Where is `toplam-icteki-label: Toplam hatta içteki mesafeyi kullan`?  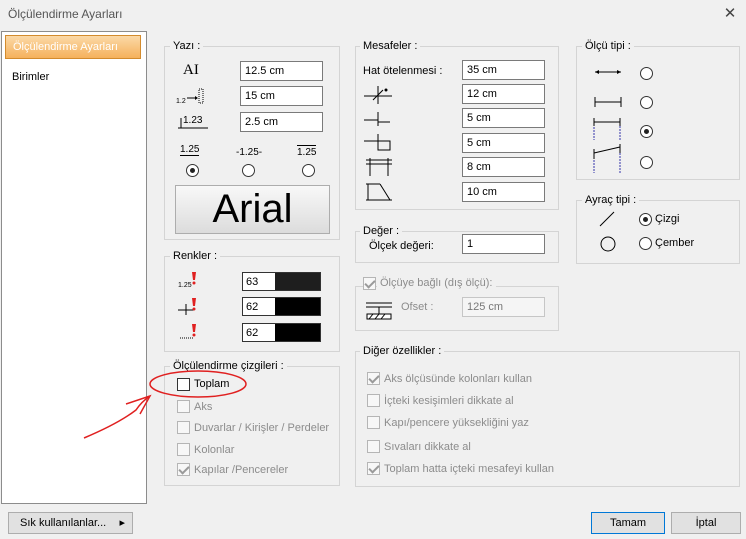 toplam-icteki-label: Toplam hatta içteki mesafeyi kullan is located at coordinates (469, 469).